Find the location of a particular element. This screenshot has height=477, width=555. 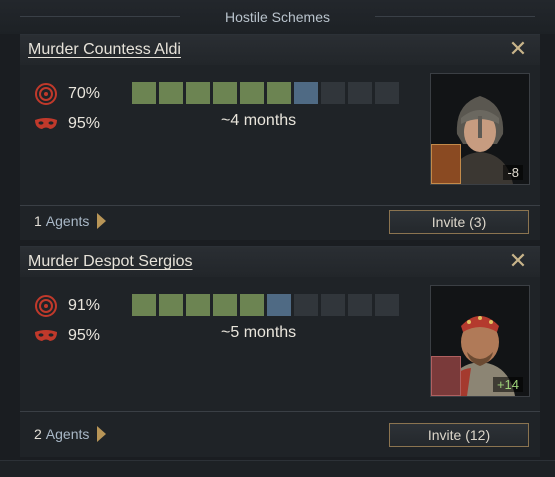

invite-button: Invite (3) is located at coordinates (459, 222).